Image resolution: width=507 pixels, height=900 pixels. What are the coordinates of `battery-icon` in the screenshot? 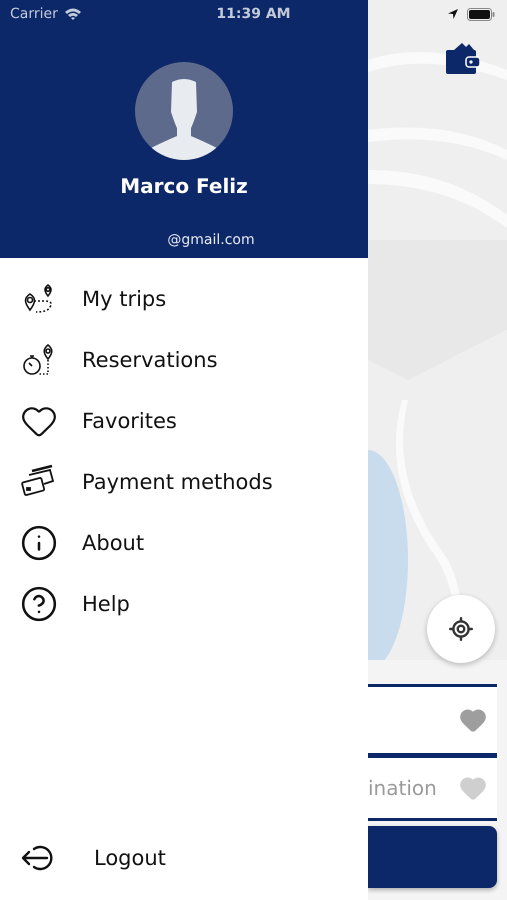 It's located at (481, 14).